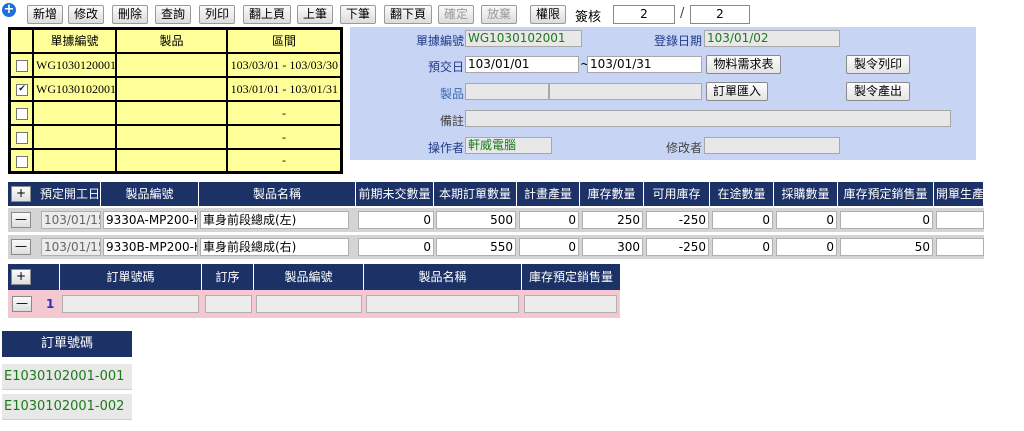  Describe the element at coordinates (130, 304) in the screenshot. I see `sub-order-no-cell` at that location.